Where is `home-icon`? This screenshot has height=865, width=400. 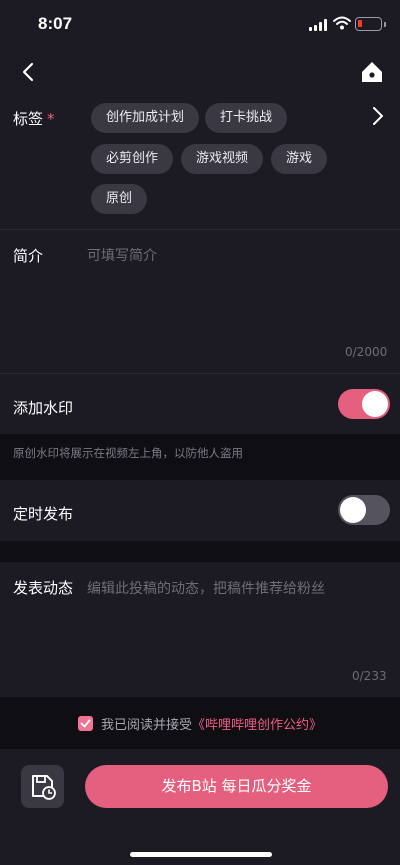 home-icon is located at coordinates (372, 72).